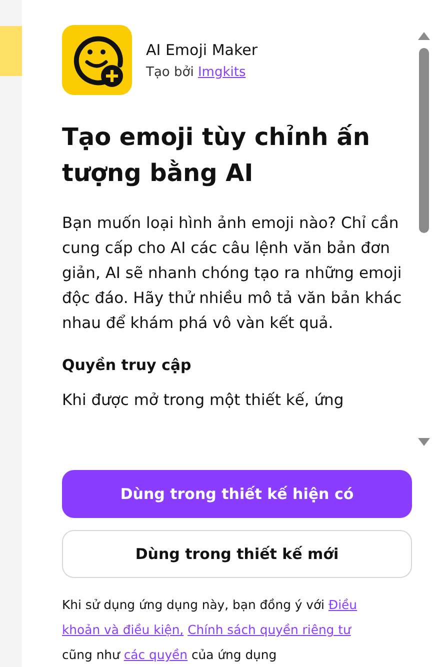  What do you see at coordinates (203, 400) in the screenshot?
I see `access-text: Khi được mở trong một thiết kế, ứng` at bounding box center [203, 400].